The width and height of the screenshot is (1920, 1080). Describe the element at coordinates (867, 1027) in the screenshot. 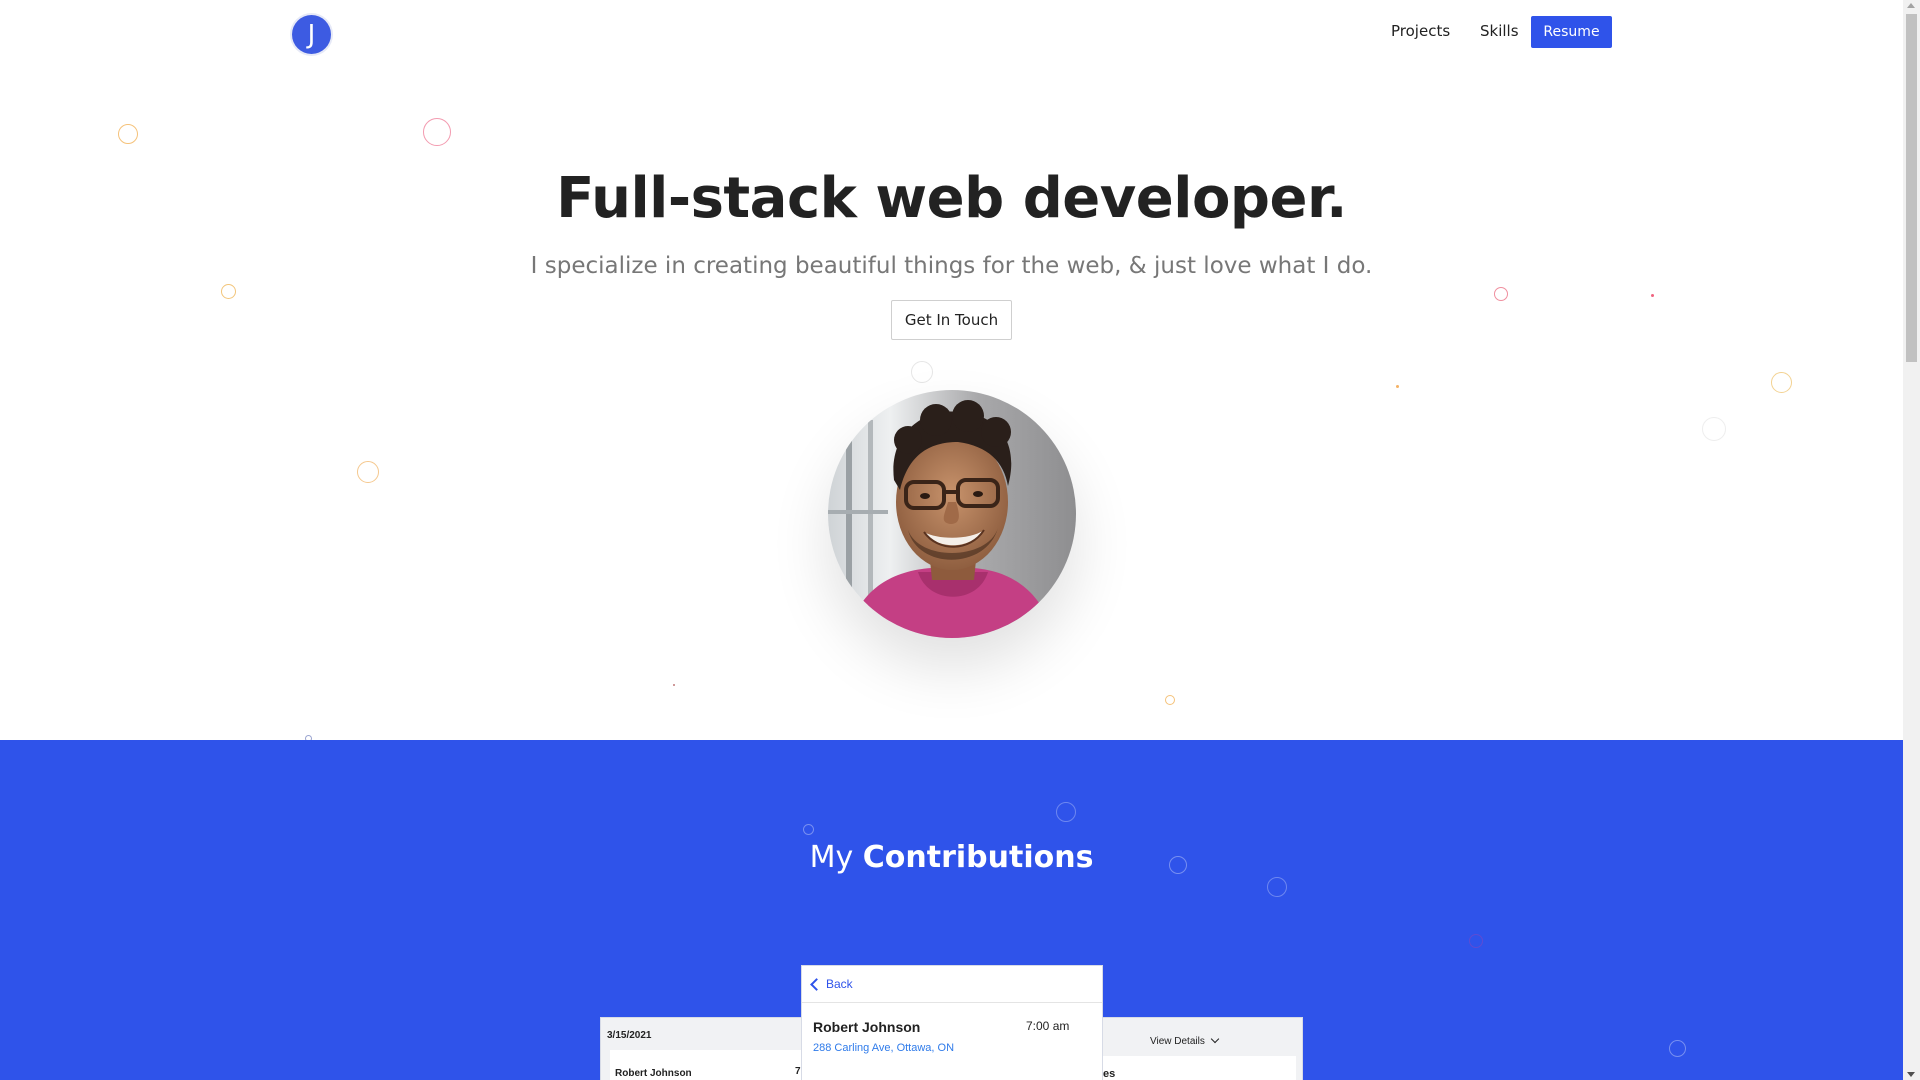

I see `client-name: Robert Johnson` at that location.